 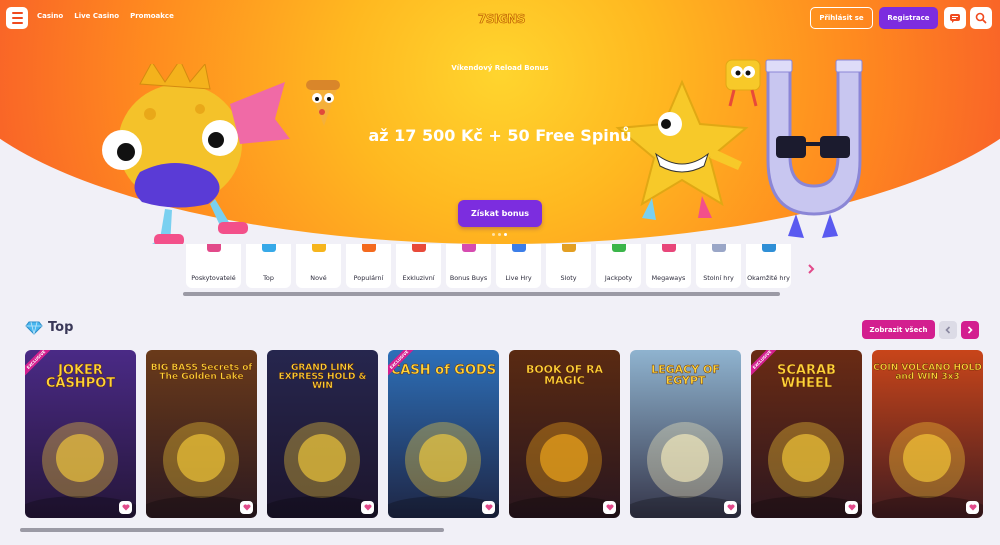 I want to click on top-section-header: Top, so click(x=49, y=327).